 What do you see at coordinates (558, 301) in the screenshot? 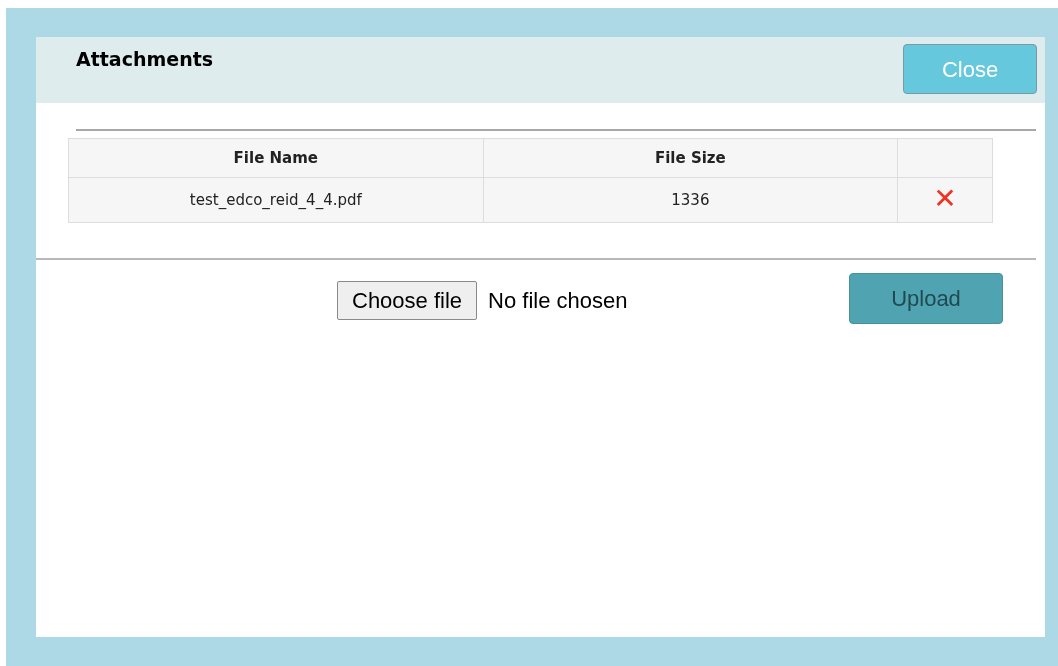
I see `file-status-text: No file chosen` at bounding box center [558, 301].